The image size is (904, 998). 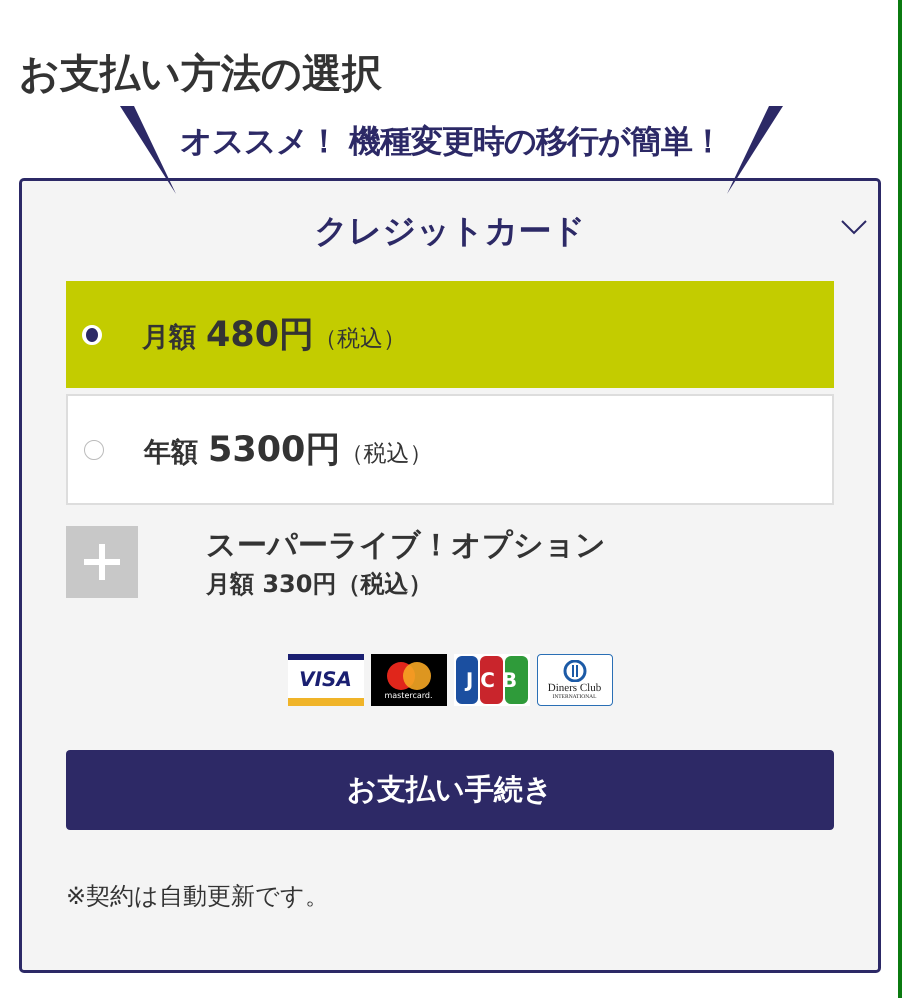 I want to click on option-name: スーパーライブ！オプション, so click(x=406, y=546).